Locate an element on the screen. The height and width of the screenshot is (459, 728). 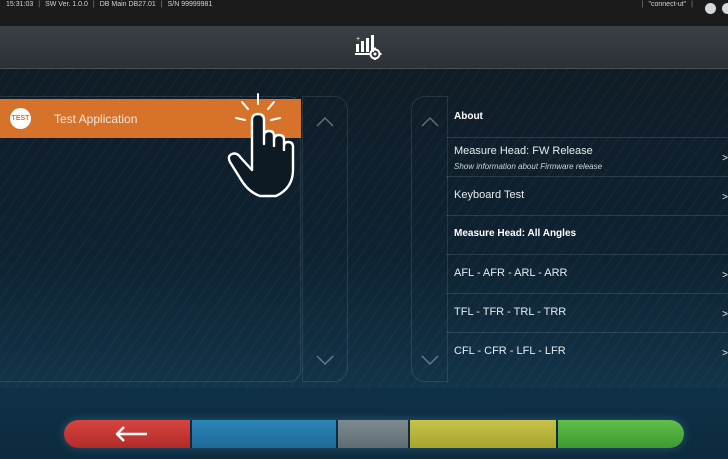
list-header-all-angles: Measure Head: All Angles is located at coordinates (587, 235).